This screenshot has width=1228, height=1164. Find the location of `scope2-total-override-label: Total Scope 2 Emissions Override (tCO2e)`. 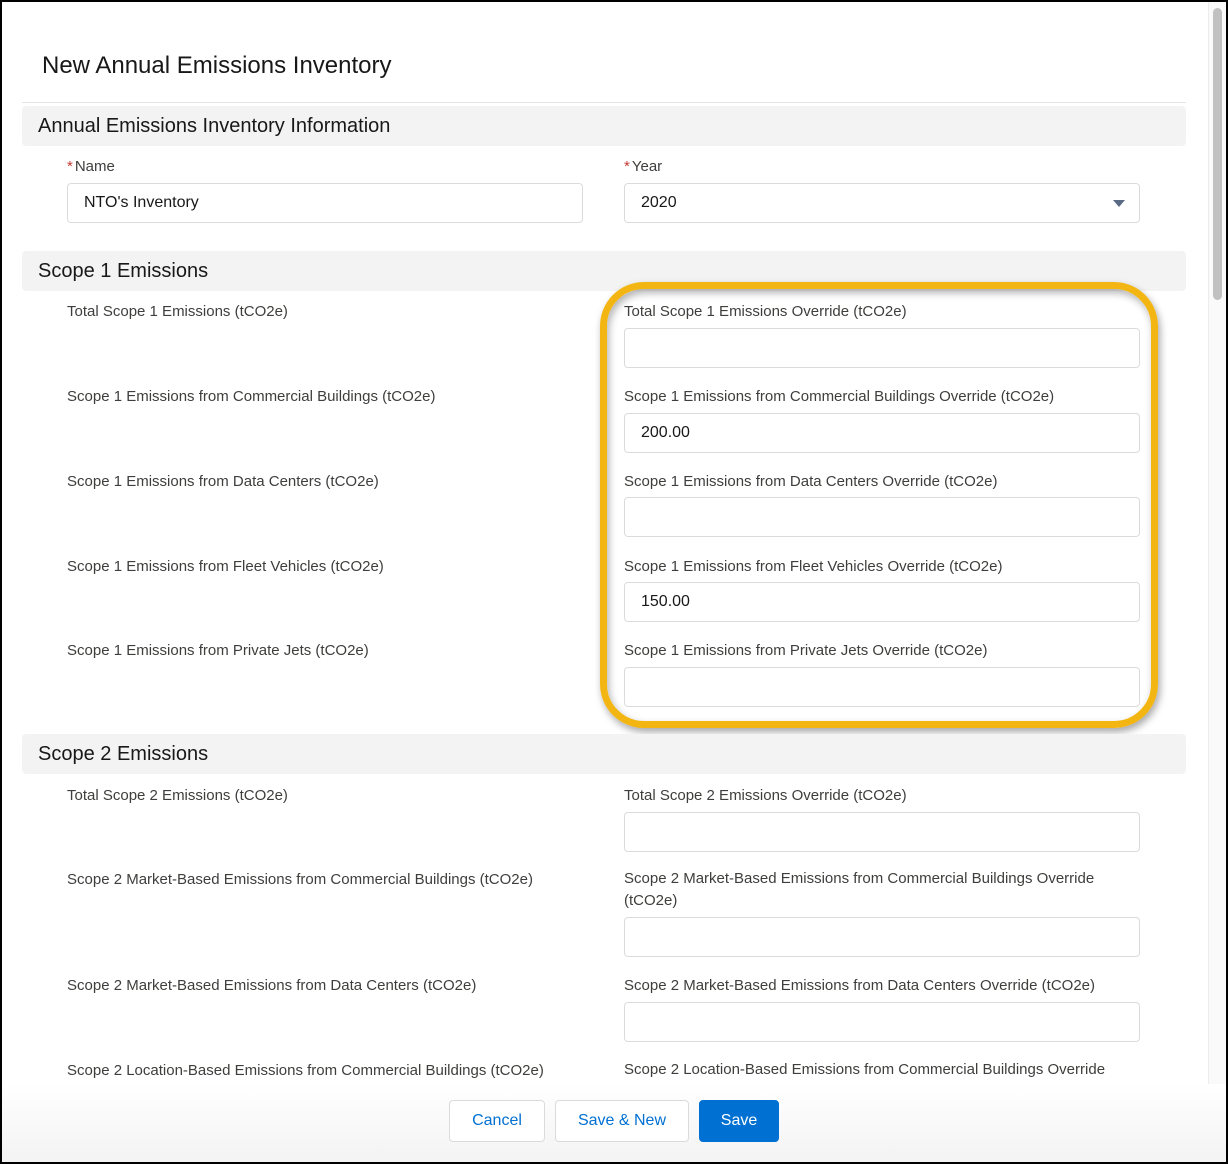

scope2-total-override-label: Total Scope 2 Emissions Override (tCO2e) is located at coordinates (765, 795).